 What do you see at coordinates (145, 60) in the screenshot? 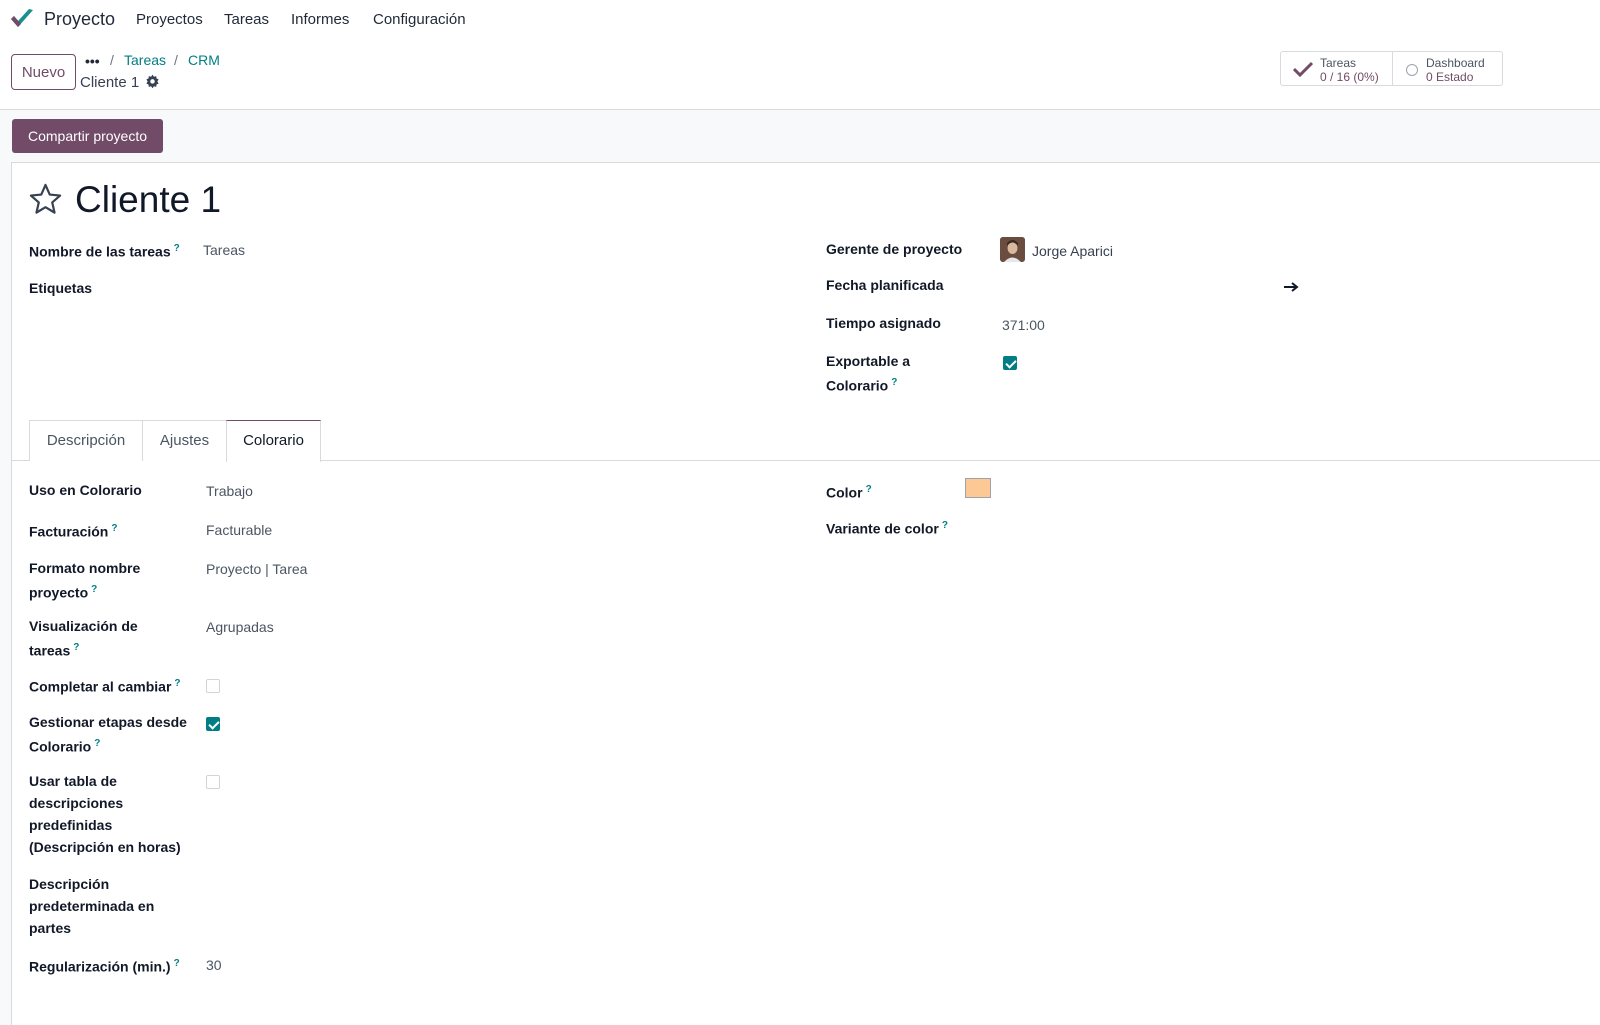
I see `breadcrumb-tareas: Tareas` at bounding box center [145, 60].